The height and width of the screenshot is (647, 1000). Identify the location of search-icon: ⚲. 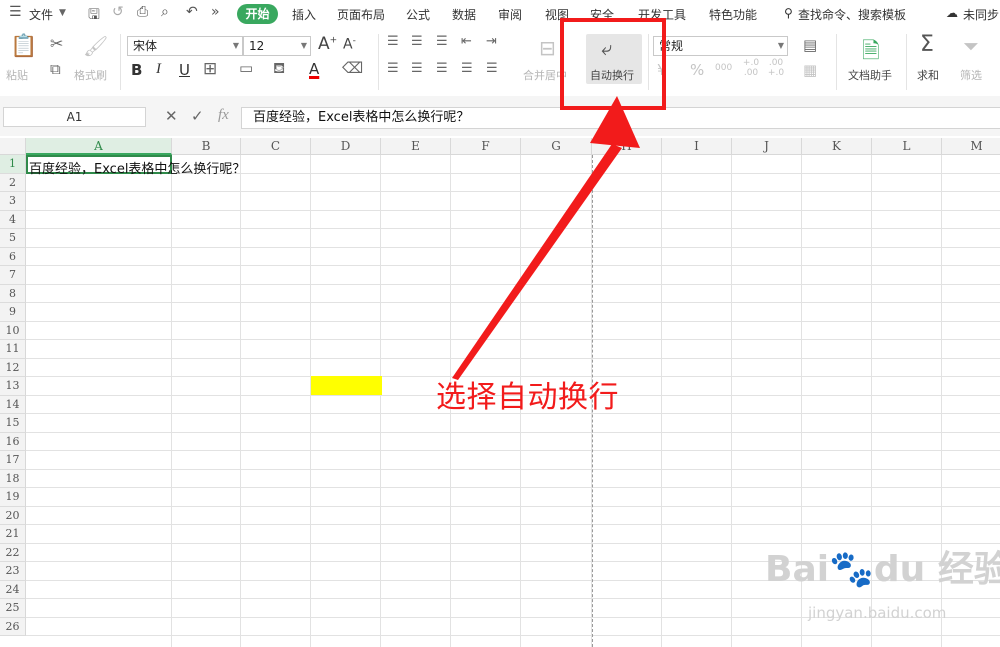
(788, 13).